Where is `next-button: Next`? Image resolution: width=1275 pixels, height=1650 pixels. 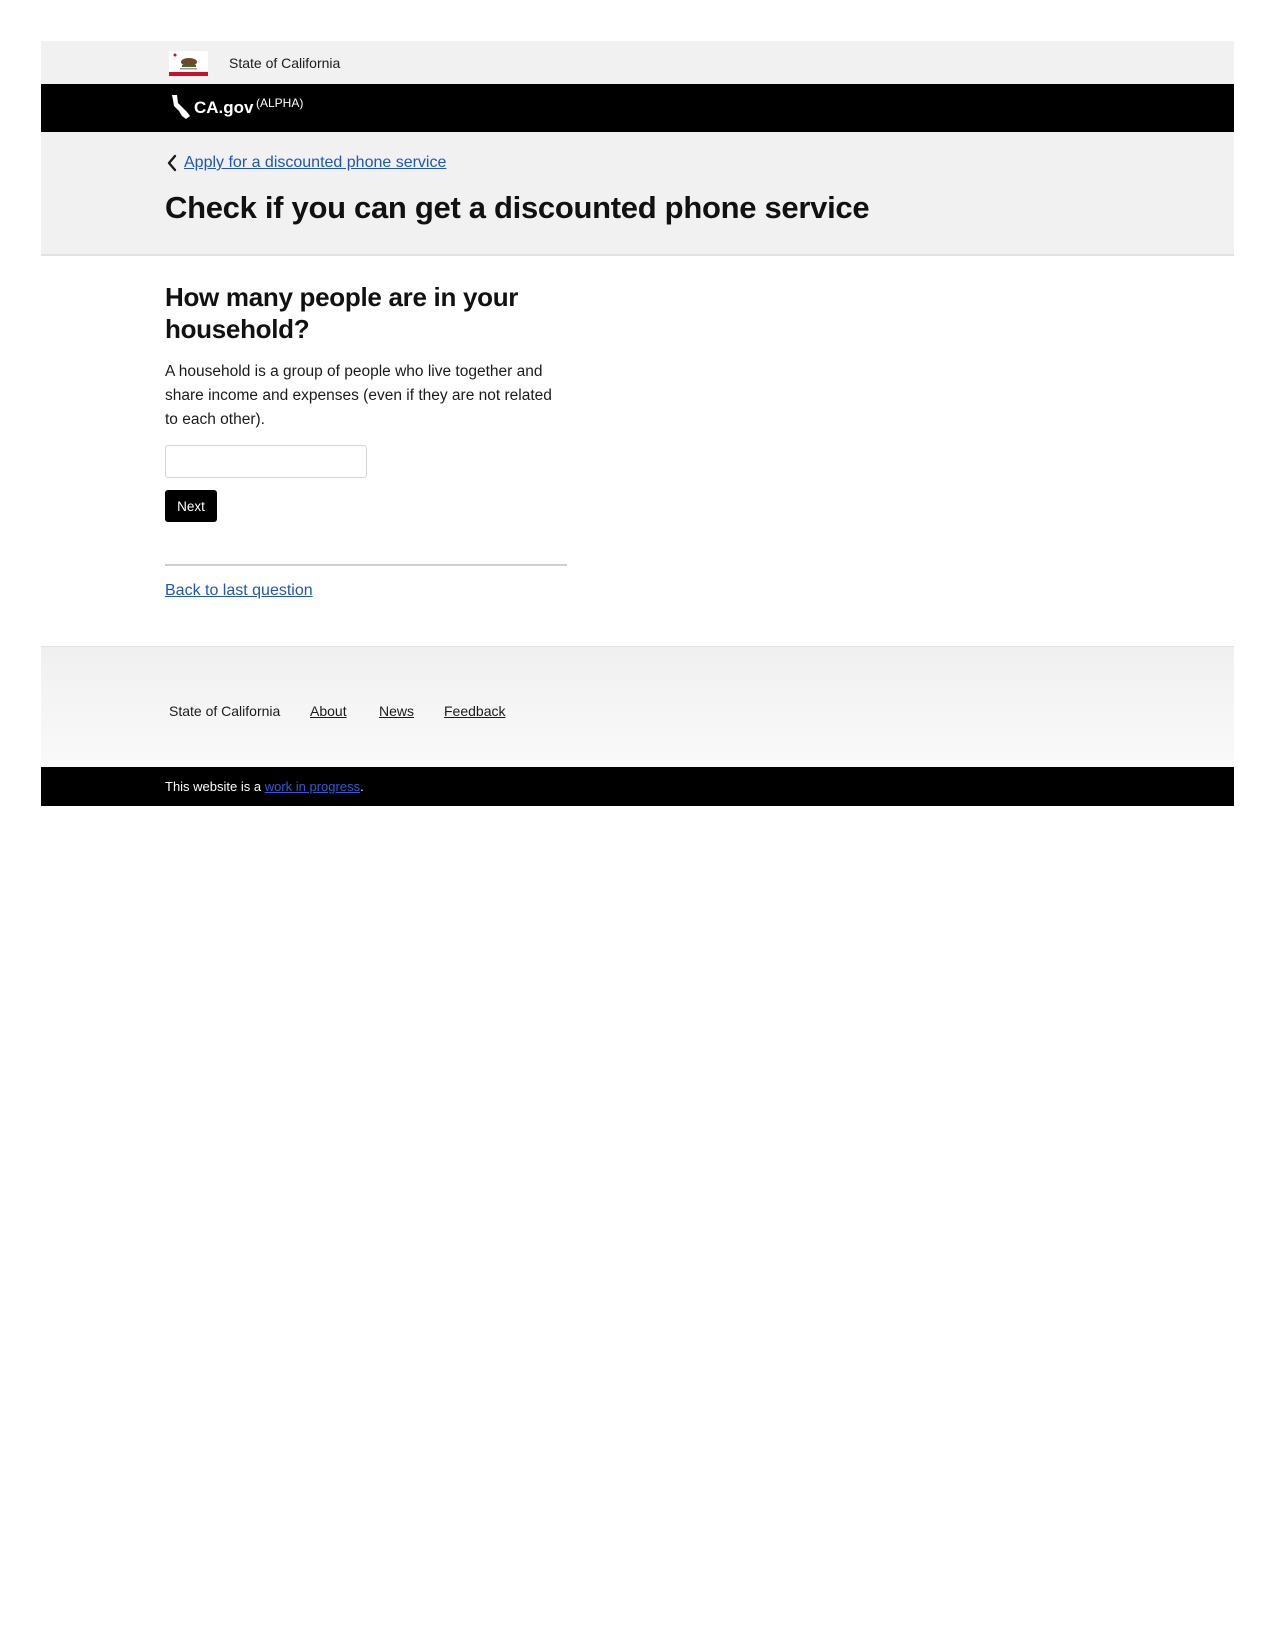 next-button: Next is located at coordinates (191, 506).